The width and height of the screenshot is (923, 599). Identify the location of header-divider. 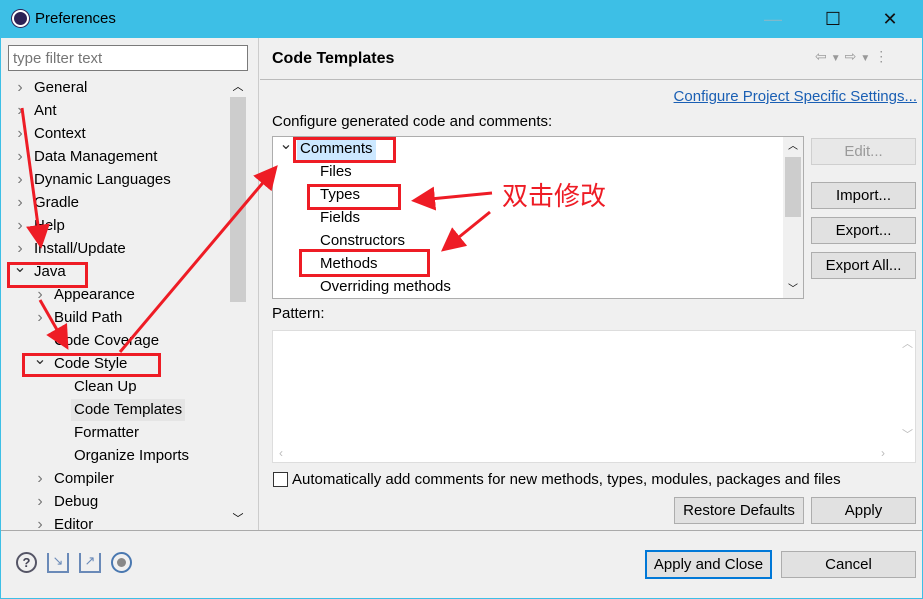
(591, 79).